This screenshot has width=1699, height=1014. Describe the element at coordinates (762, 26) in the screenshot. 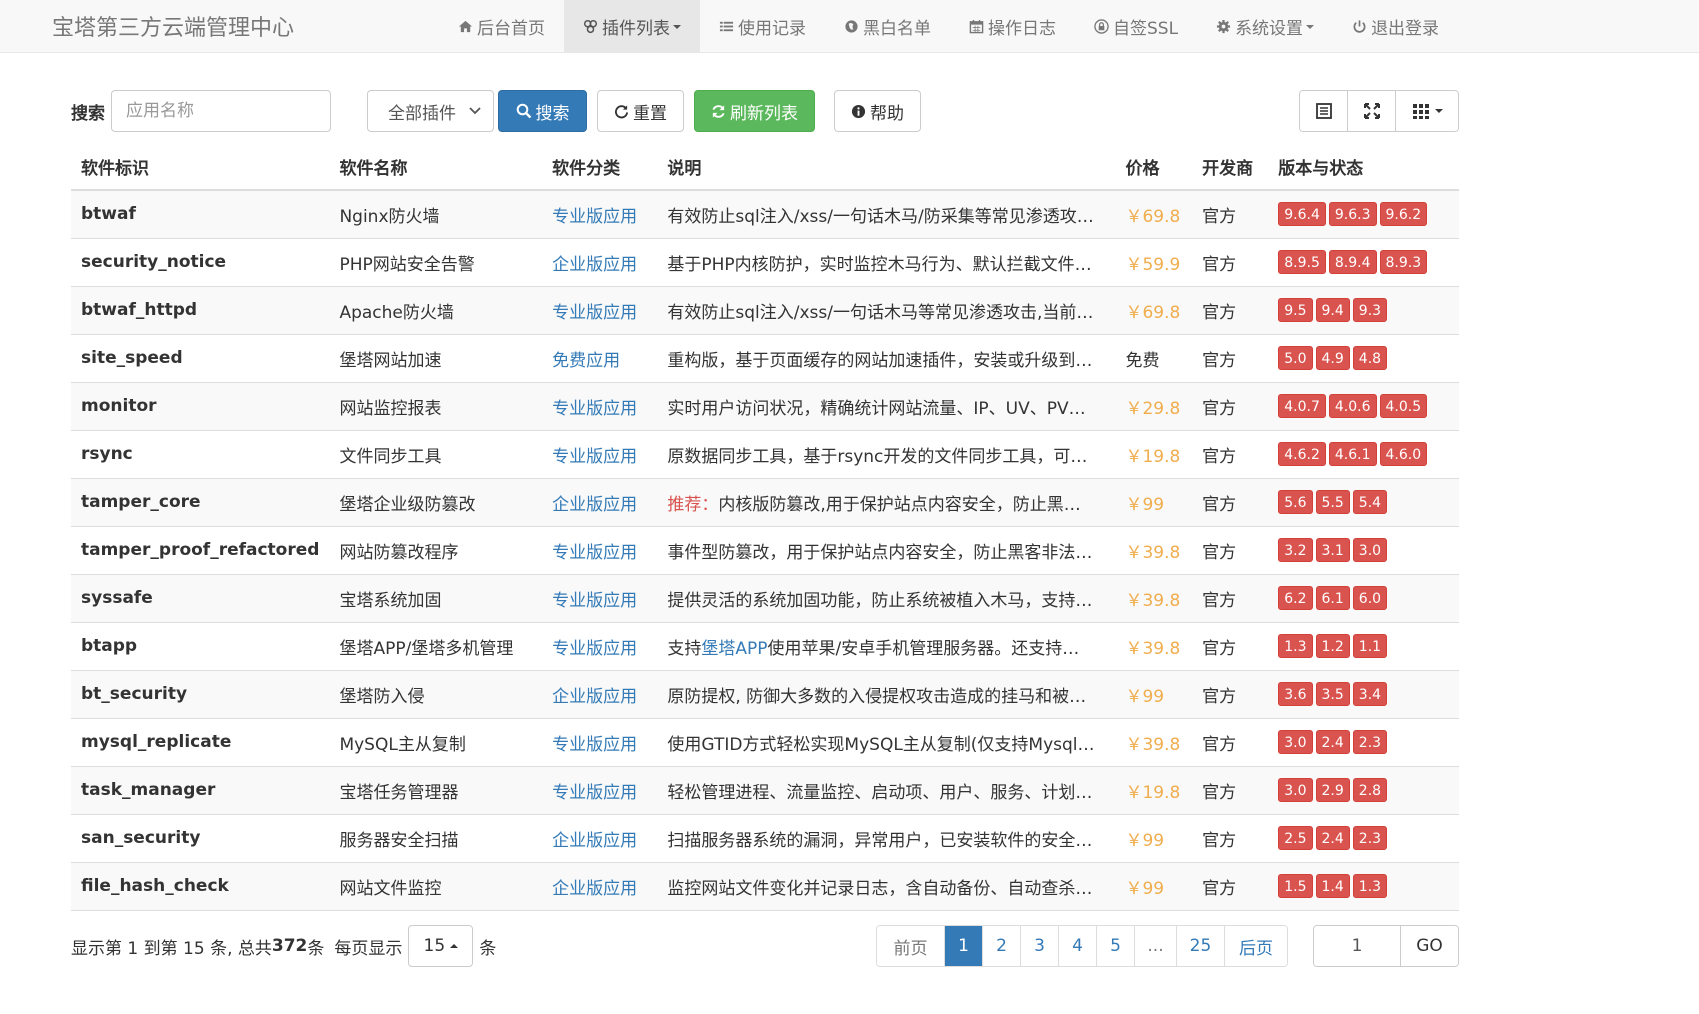

I see `nav-item-usage-log: 使用记录` at that location.